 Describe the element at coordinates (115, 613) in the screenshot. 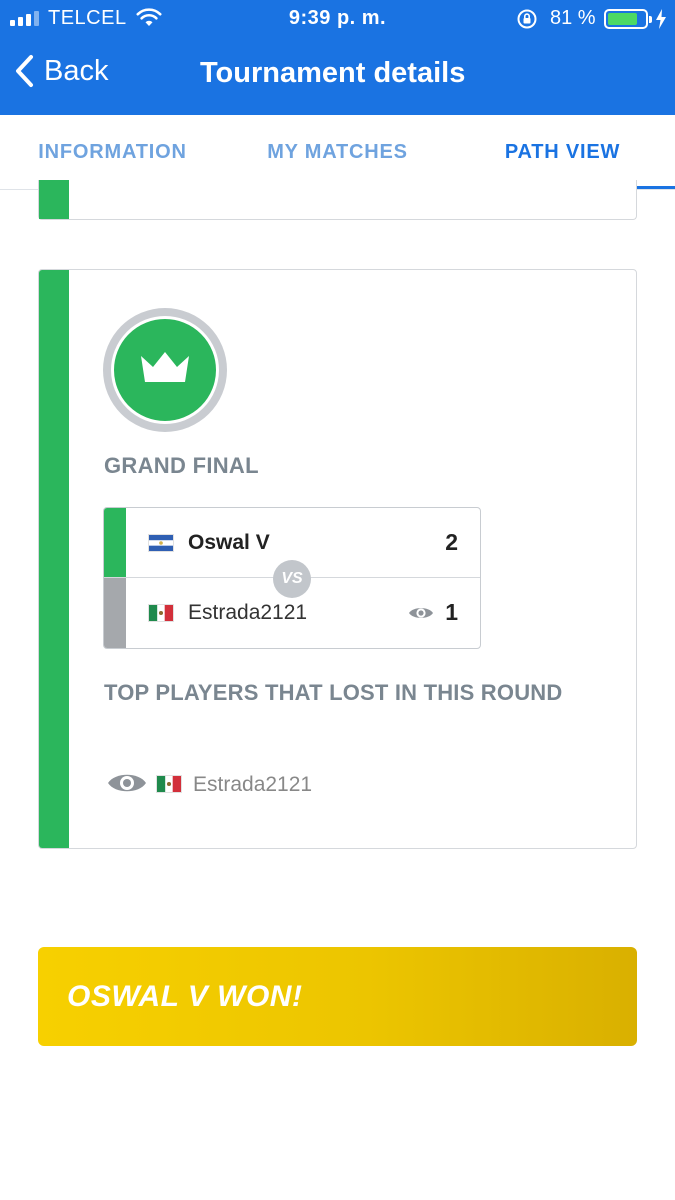

I see `loser-indicator` at that location.